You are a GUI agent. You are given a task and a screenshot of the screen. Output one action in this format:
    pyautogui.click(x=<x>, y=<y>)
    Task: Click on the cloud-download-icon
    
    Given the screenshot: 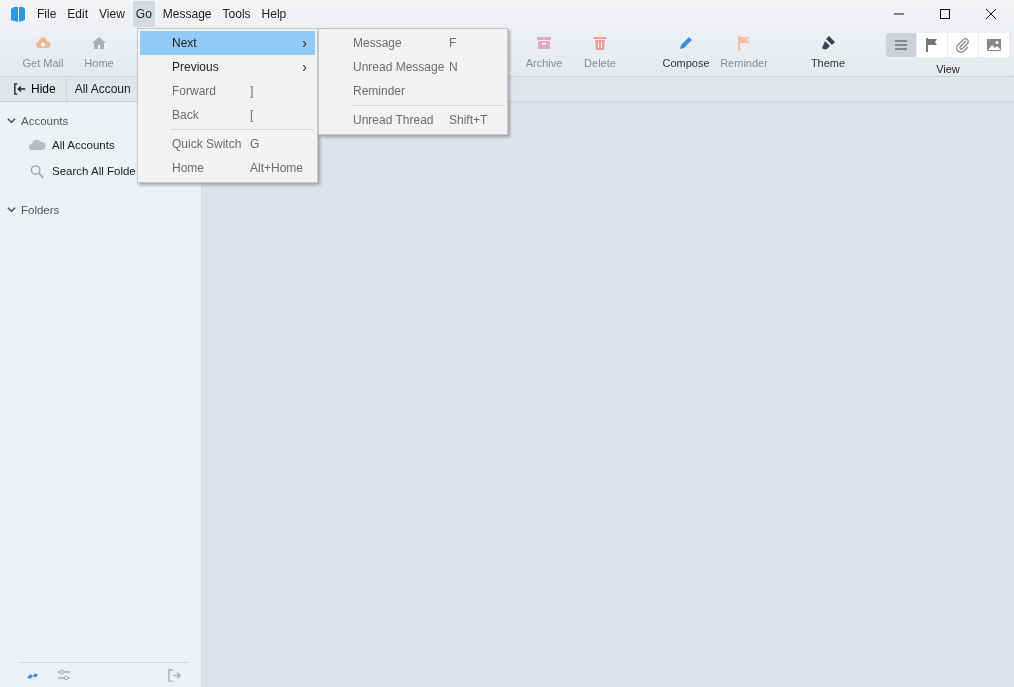 What is the action you would take?
    pyautogui.click(x=43, y=43)
    